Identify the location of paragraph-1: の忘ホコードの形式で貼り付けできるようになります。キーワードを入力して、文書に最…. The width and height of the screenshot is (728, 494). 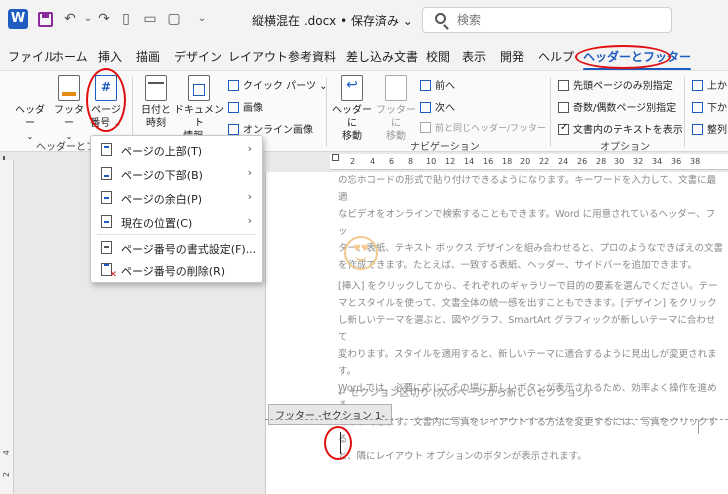
(530, 223).